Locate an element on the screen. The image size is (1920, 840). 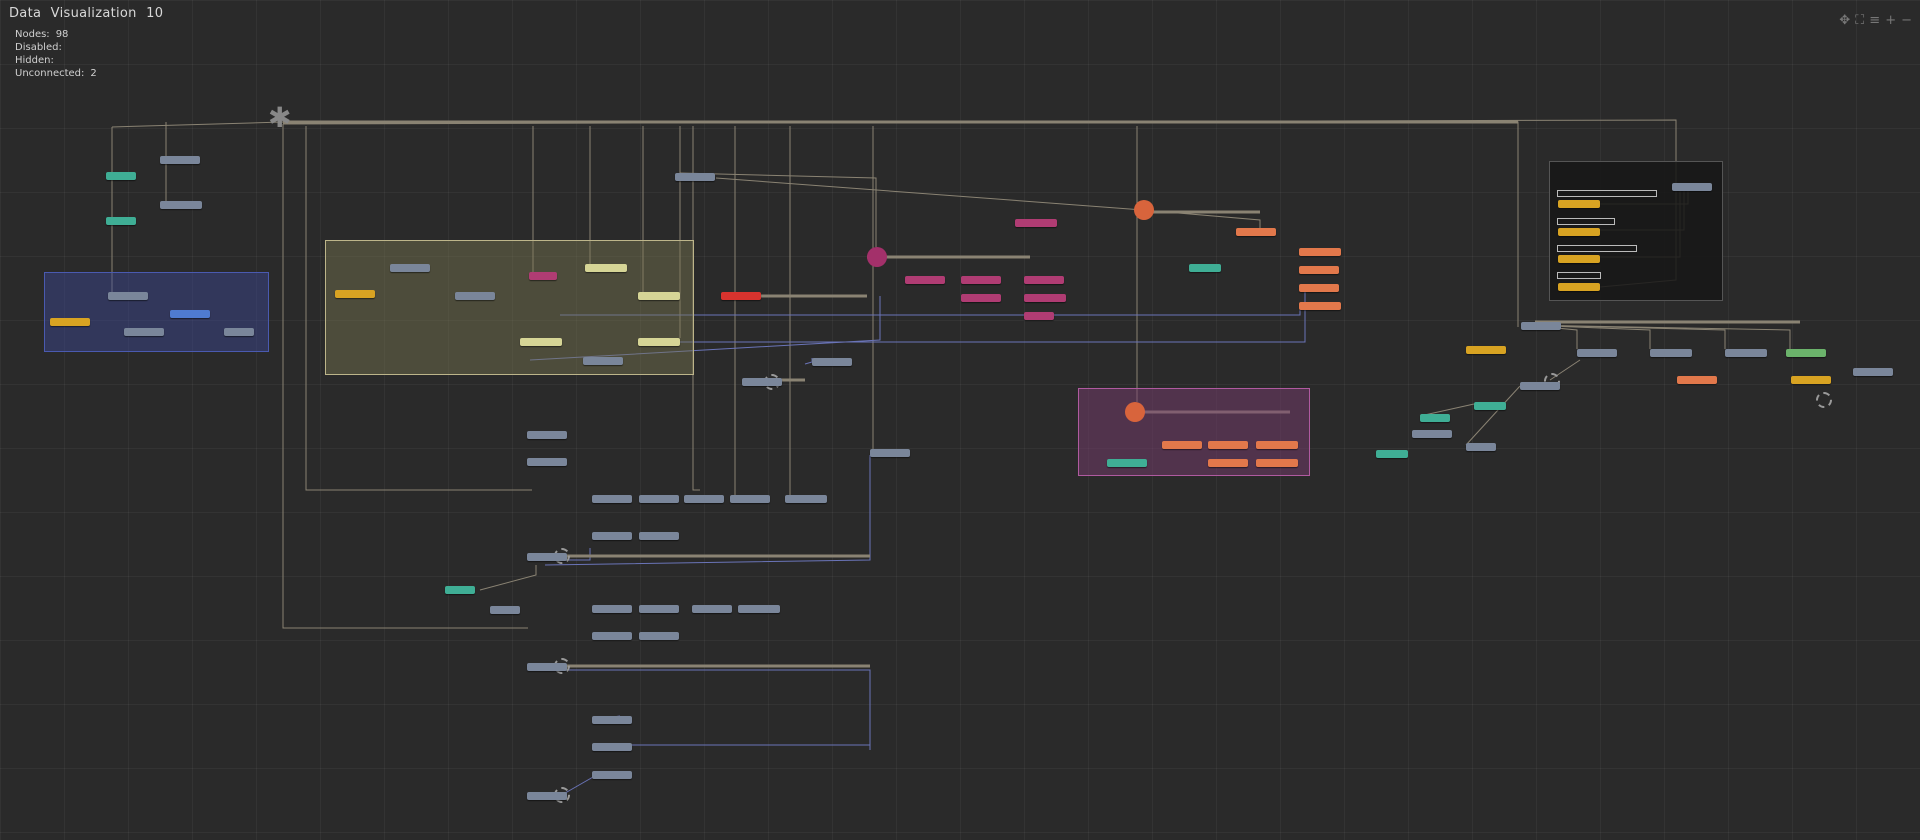
zoom-in-icon: + is located at coordinates (1890, 21).